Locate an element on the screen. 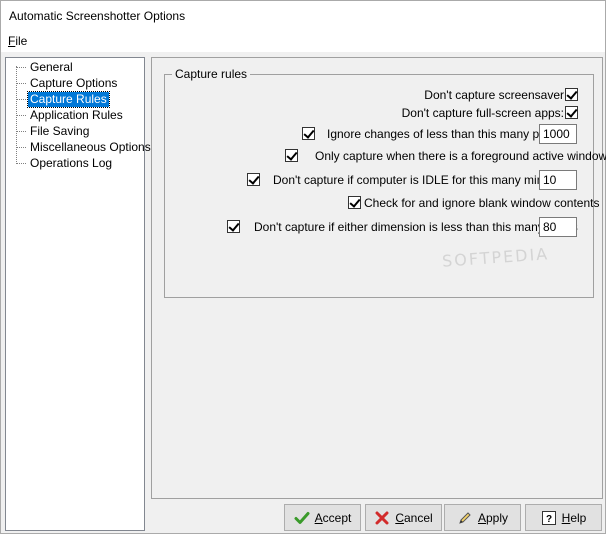  apply-button-label: Apply is located at coordinates (493, 518).